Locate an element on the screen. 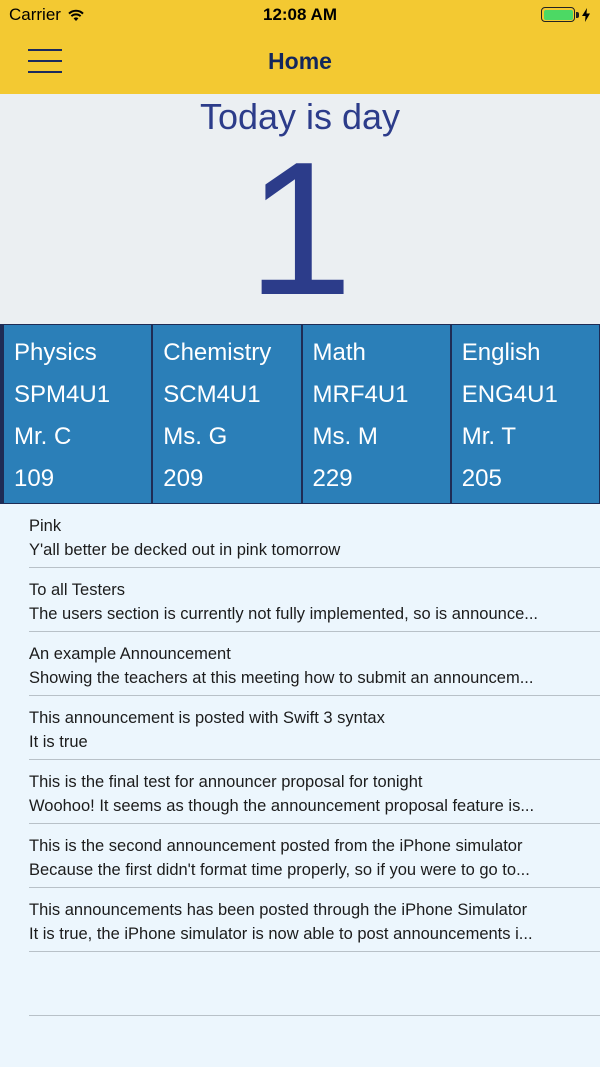  announcement-title: To all Testers is located at coordinates (77, 590).